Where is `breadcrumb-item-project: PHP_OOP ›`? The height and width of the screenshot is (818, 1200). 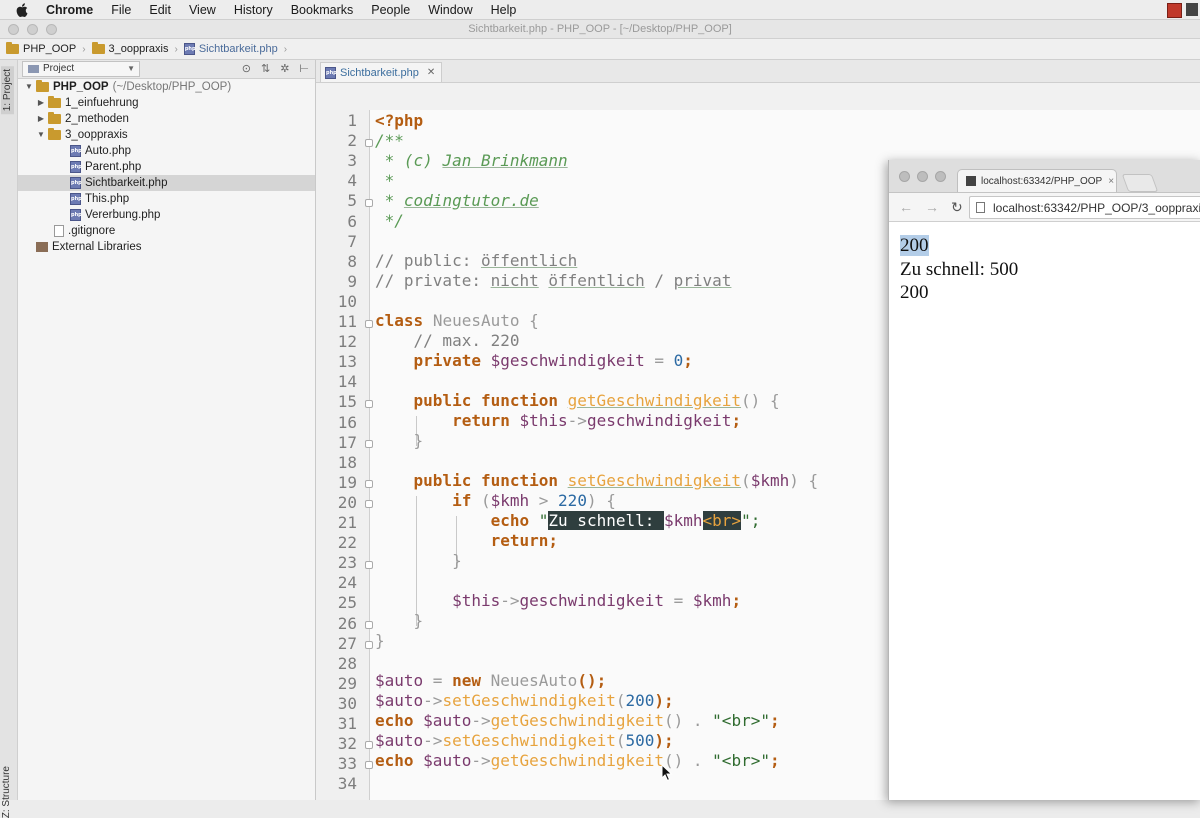 breadcrumb-item-project: PHP_OOP › is located at coordinates (46, 48).